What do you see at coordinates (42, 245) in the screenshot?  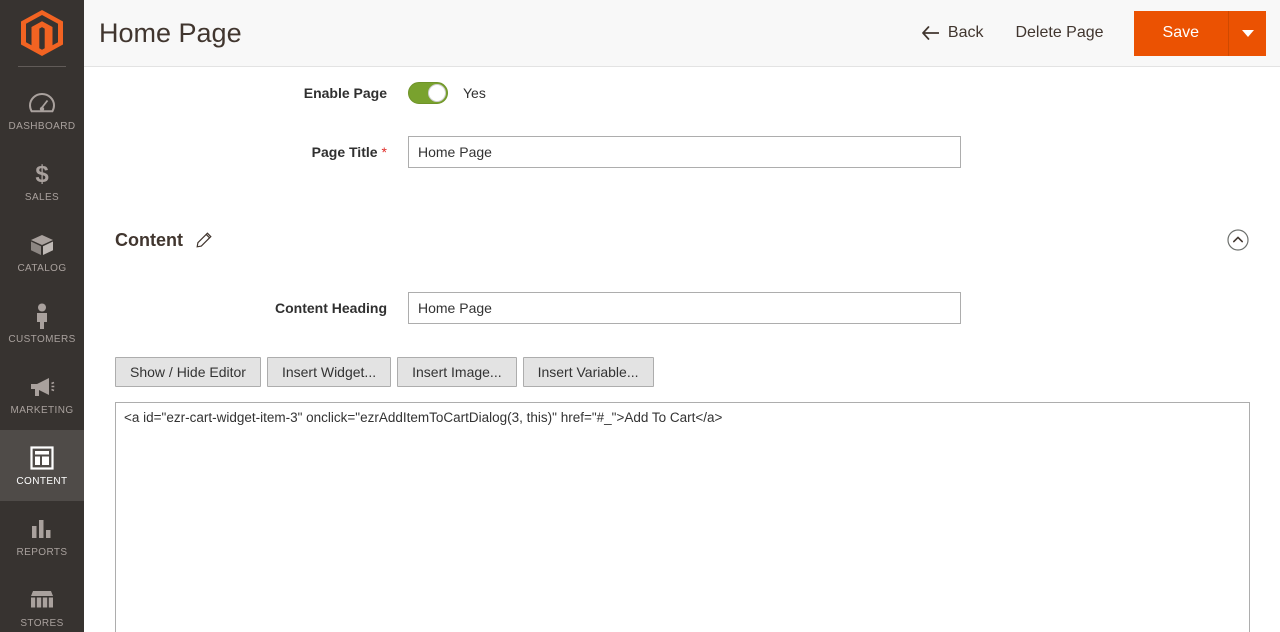 I see `box-icon` at bounding box center [42, 245].